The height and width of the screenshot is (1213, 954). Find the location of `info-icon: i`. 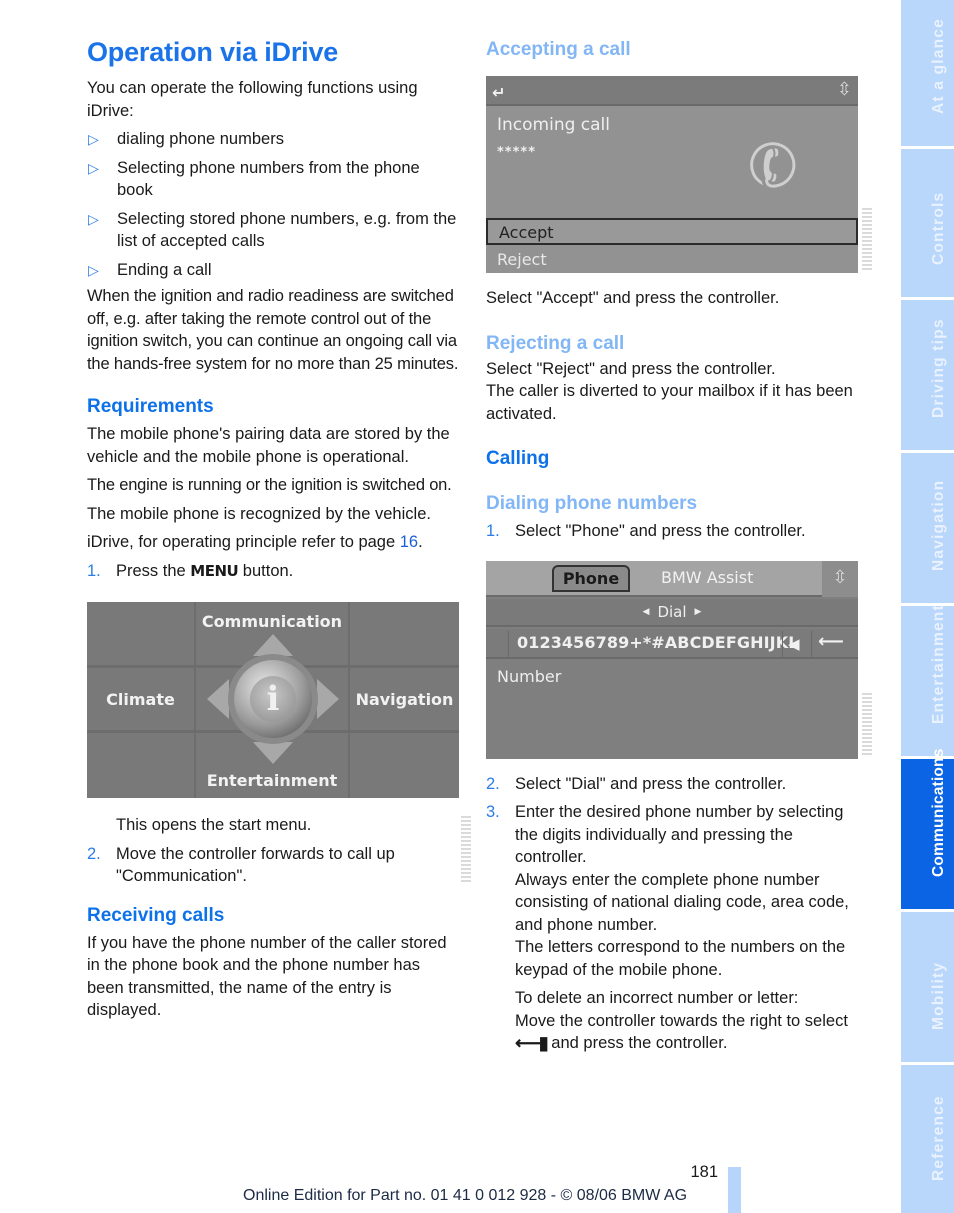

info-icon: i is located at coordinates (273, 699).